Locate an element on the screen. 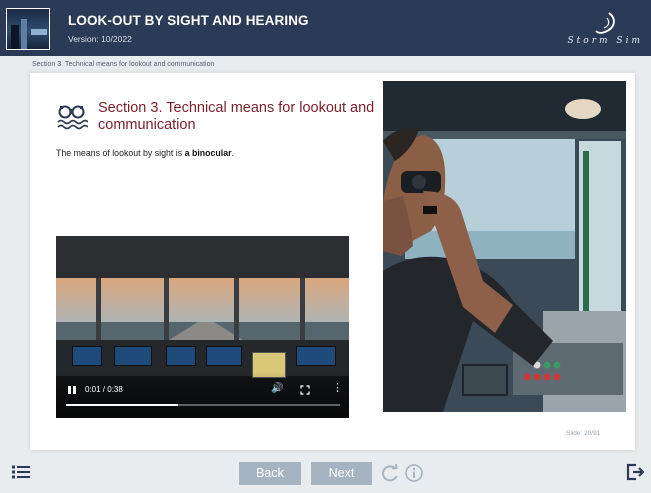 This screenshot has width=651, height=493. video-time: 0:01 / 0:38 is located at coordinates (104, 389).